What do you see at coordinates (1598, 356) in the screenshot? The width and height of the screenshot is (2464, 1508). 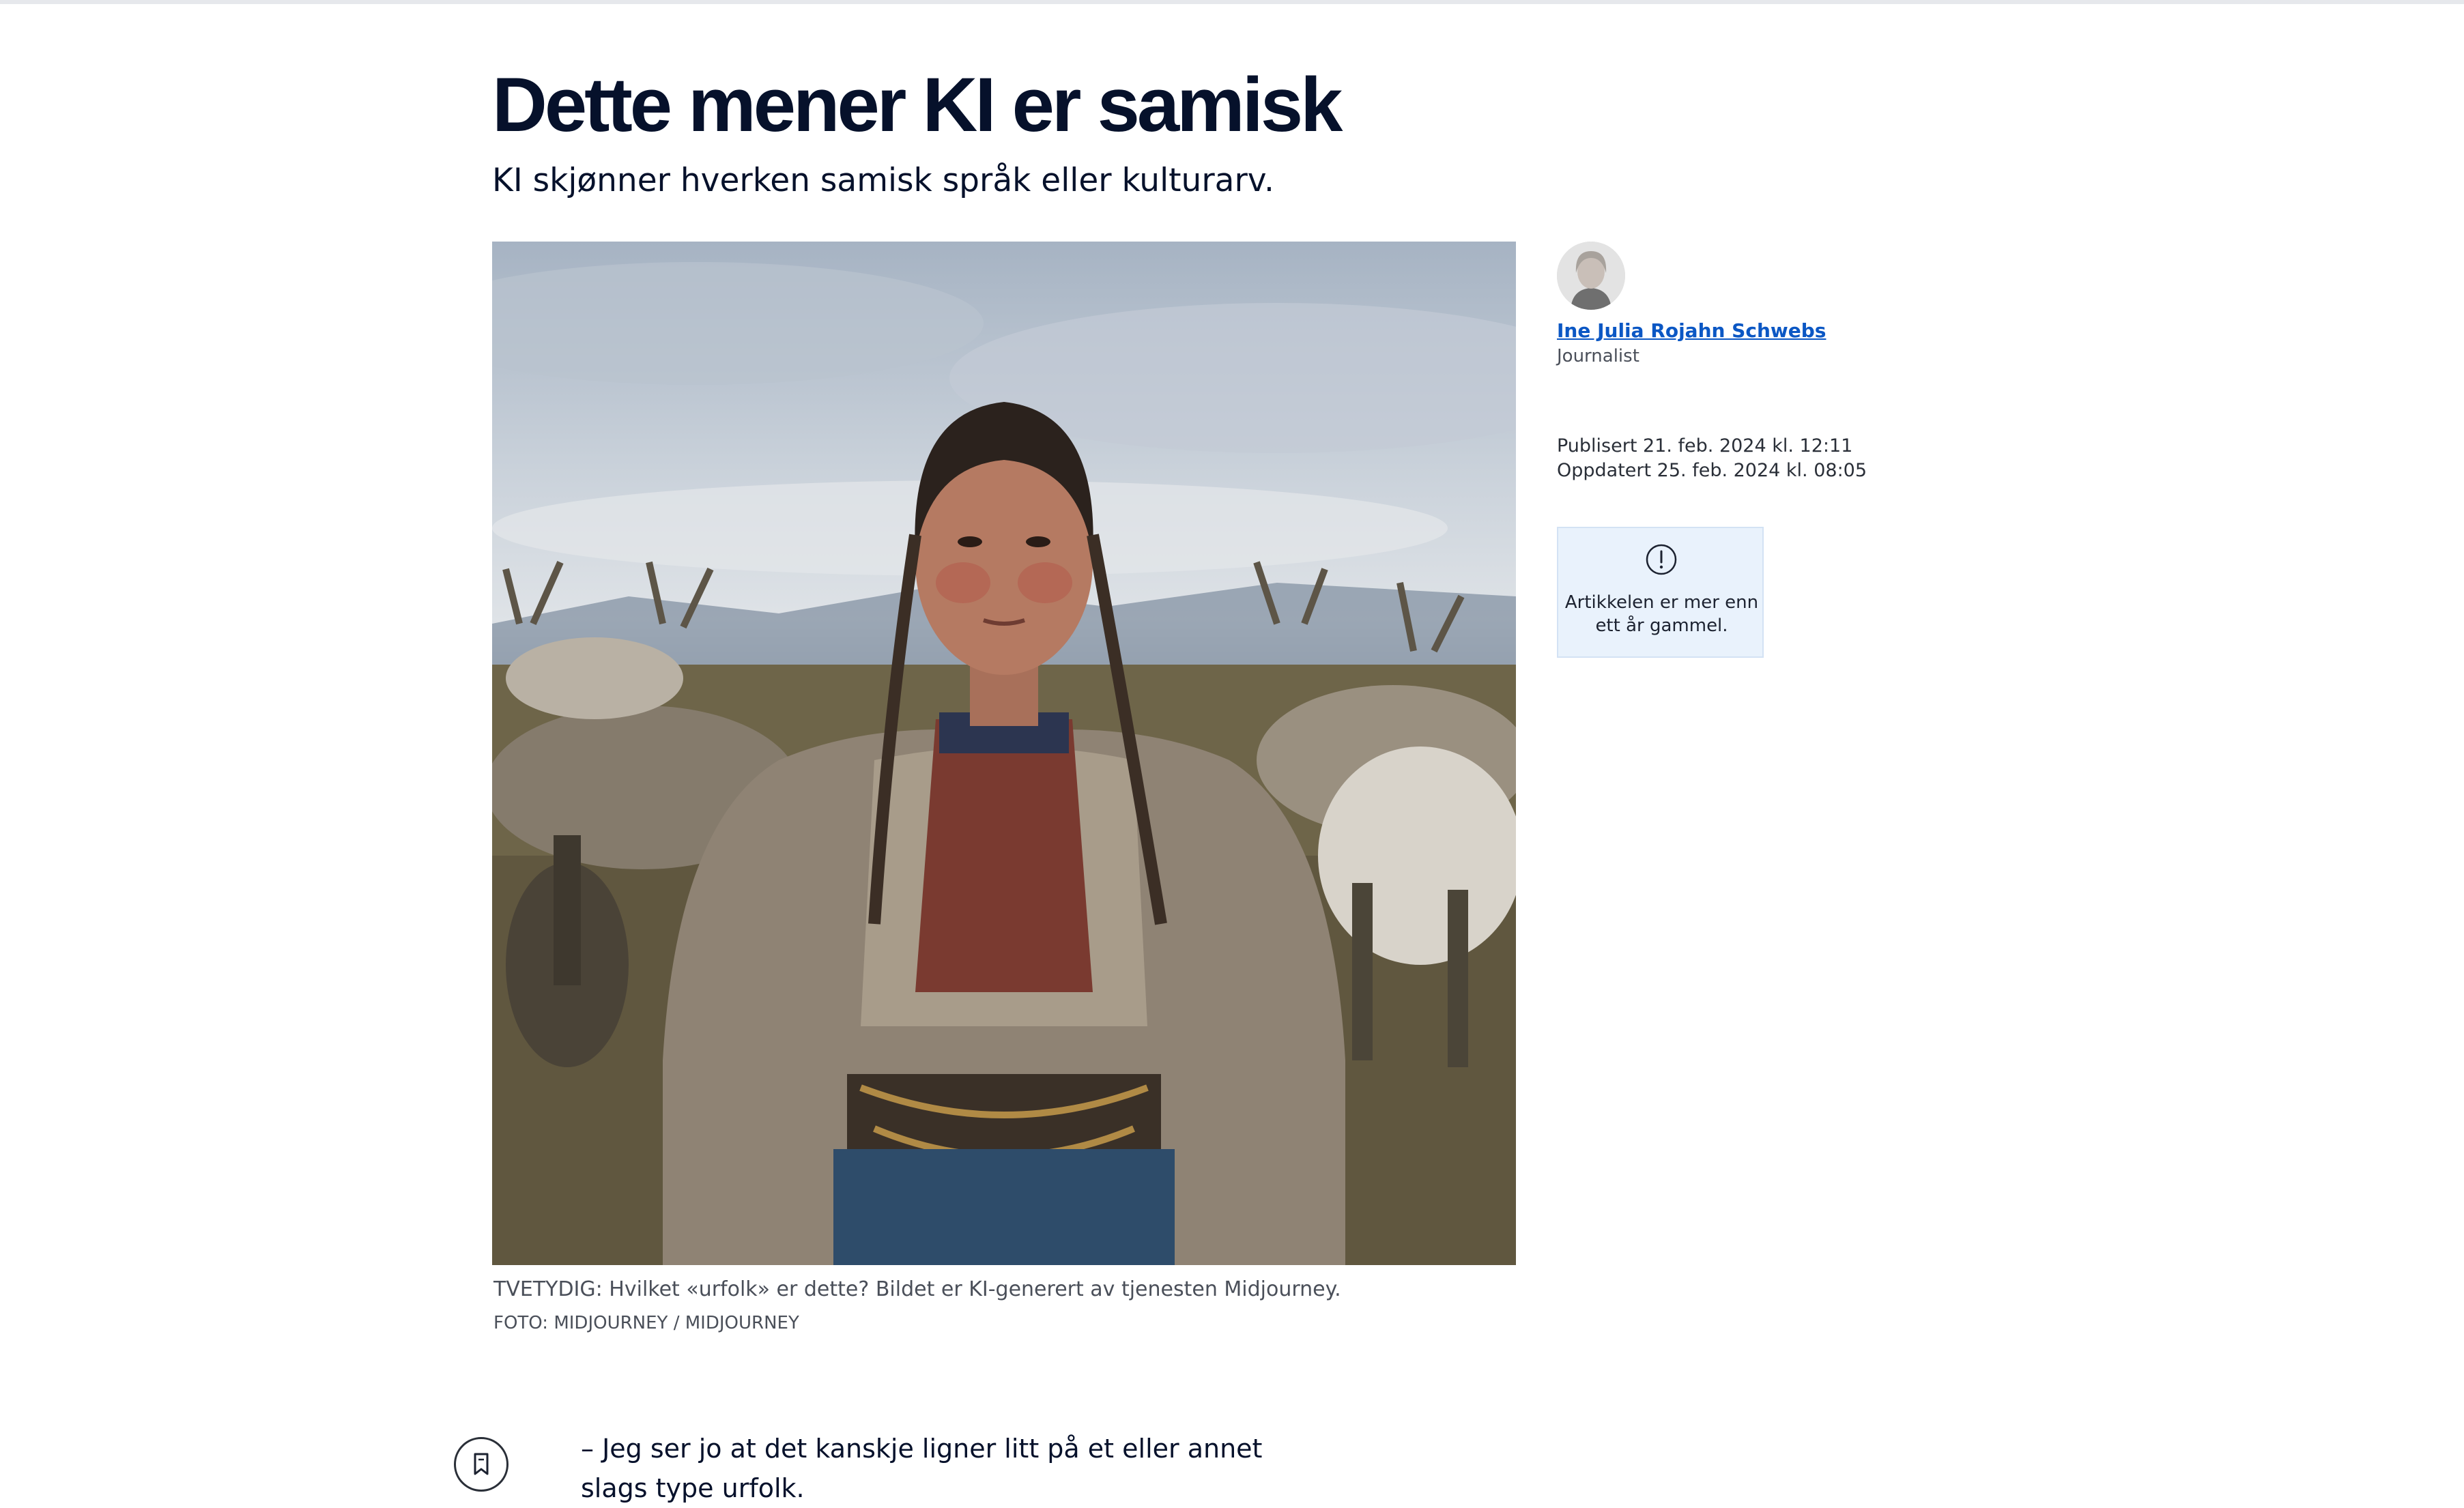 I see `author-role: Journalist` at bounding box center [1598, 356].